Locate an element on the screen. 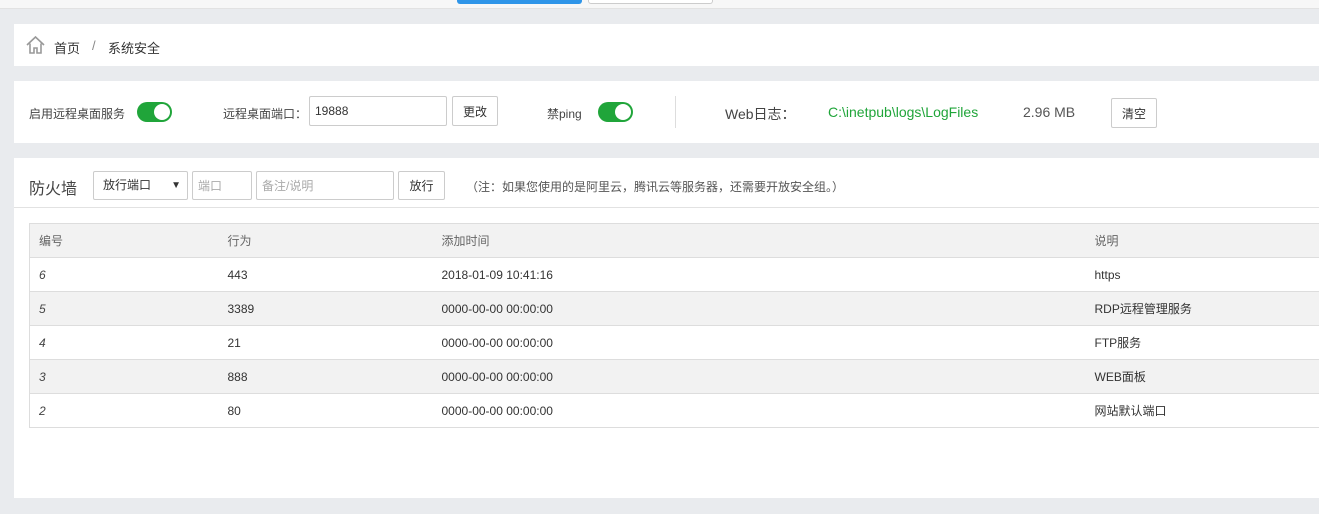 The height and width of the screenshot is (514, 1319). clear-log-button: 清空 is located at coordinates (1134, 113).